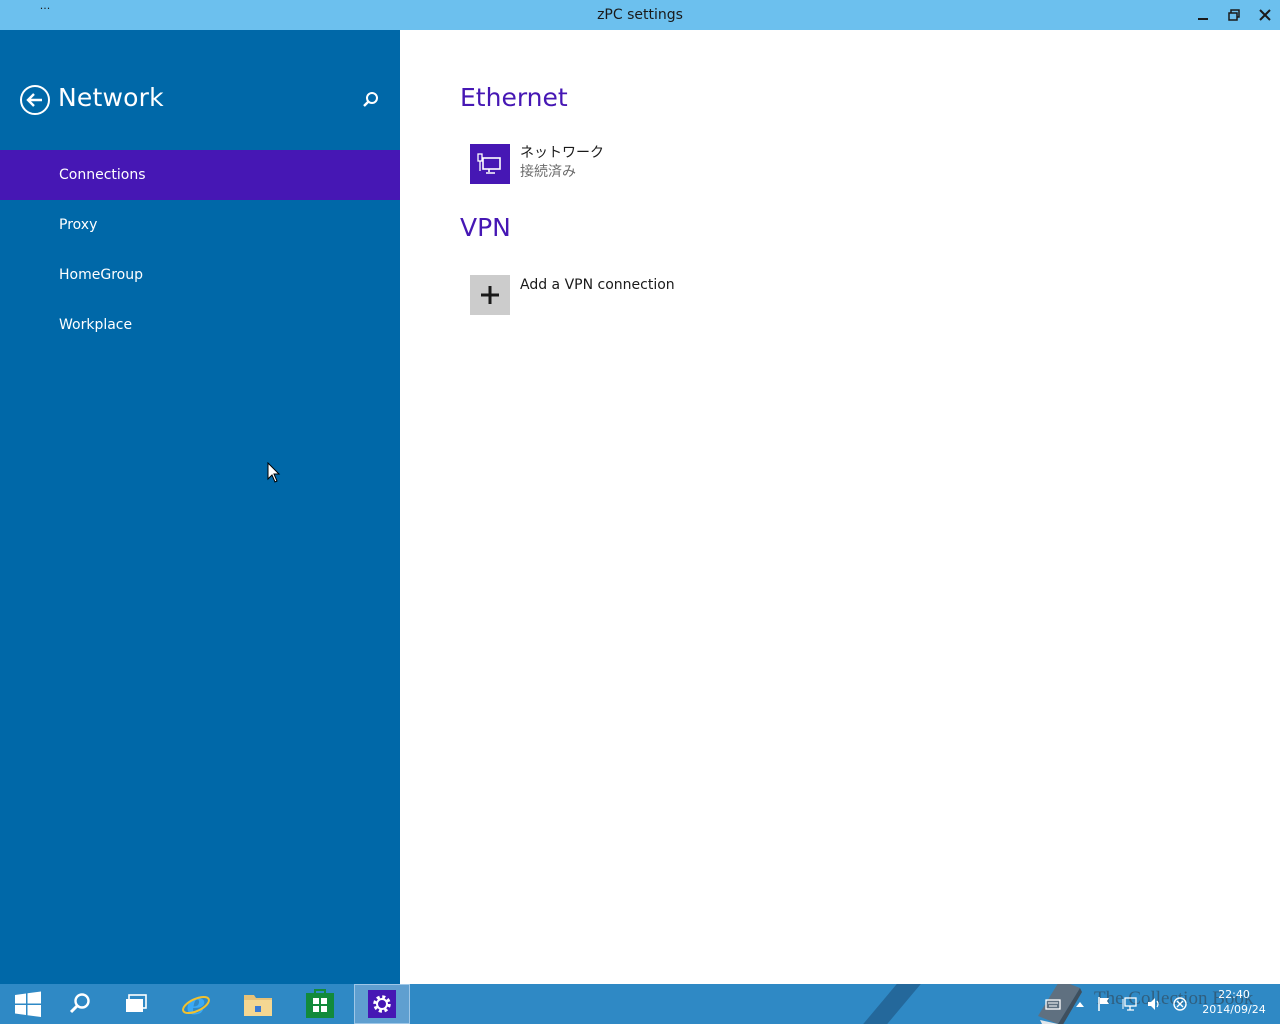 The image size is (1280, 1024). I want to click on nav-item-proxy: Proxy, so click(200, 225).